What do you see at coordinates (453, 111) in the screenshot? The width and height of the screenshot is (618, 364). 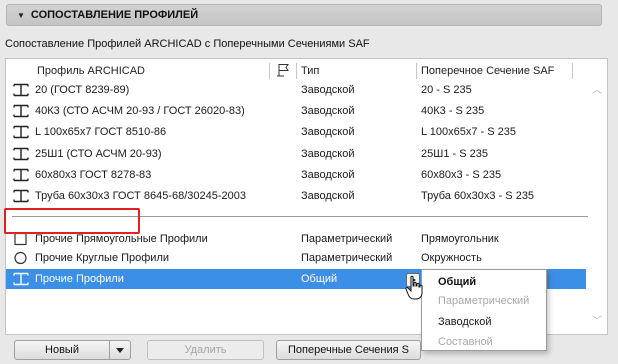 I see `saf-section: 40К3 - S 235` at bounding box center [453, 111].